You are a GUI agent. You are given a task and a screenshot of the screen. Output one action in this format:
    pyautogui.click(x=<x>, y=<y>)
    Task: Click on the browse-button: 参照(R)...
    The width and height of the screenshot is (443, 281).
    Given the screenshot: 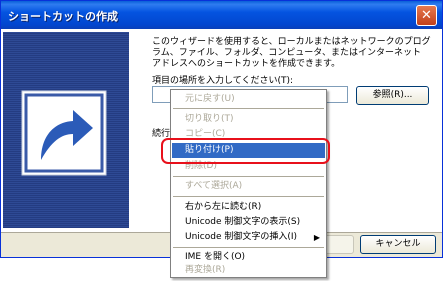 What is the action you would take?
    pyautogui.click(x=392, y=95)
    